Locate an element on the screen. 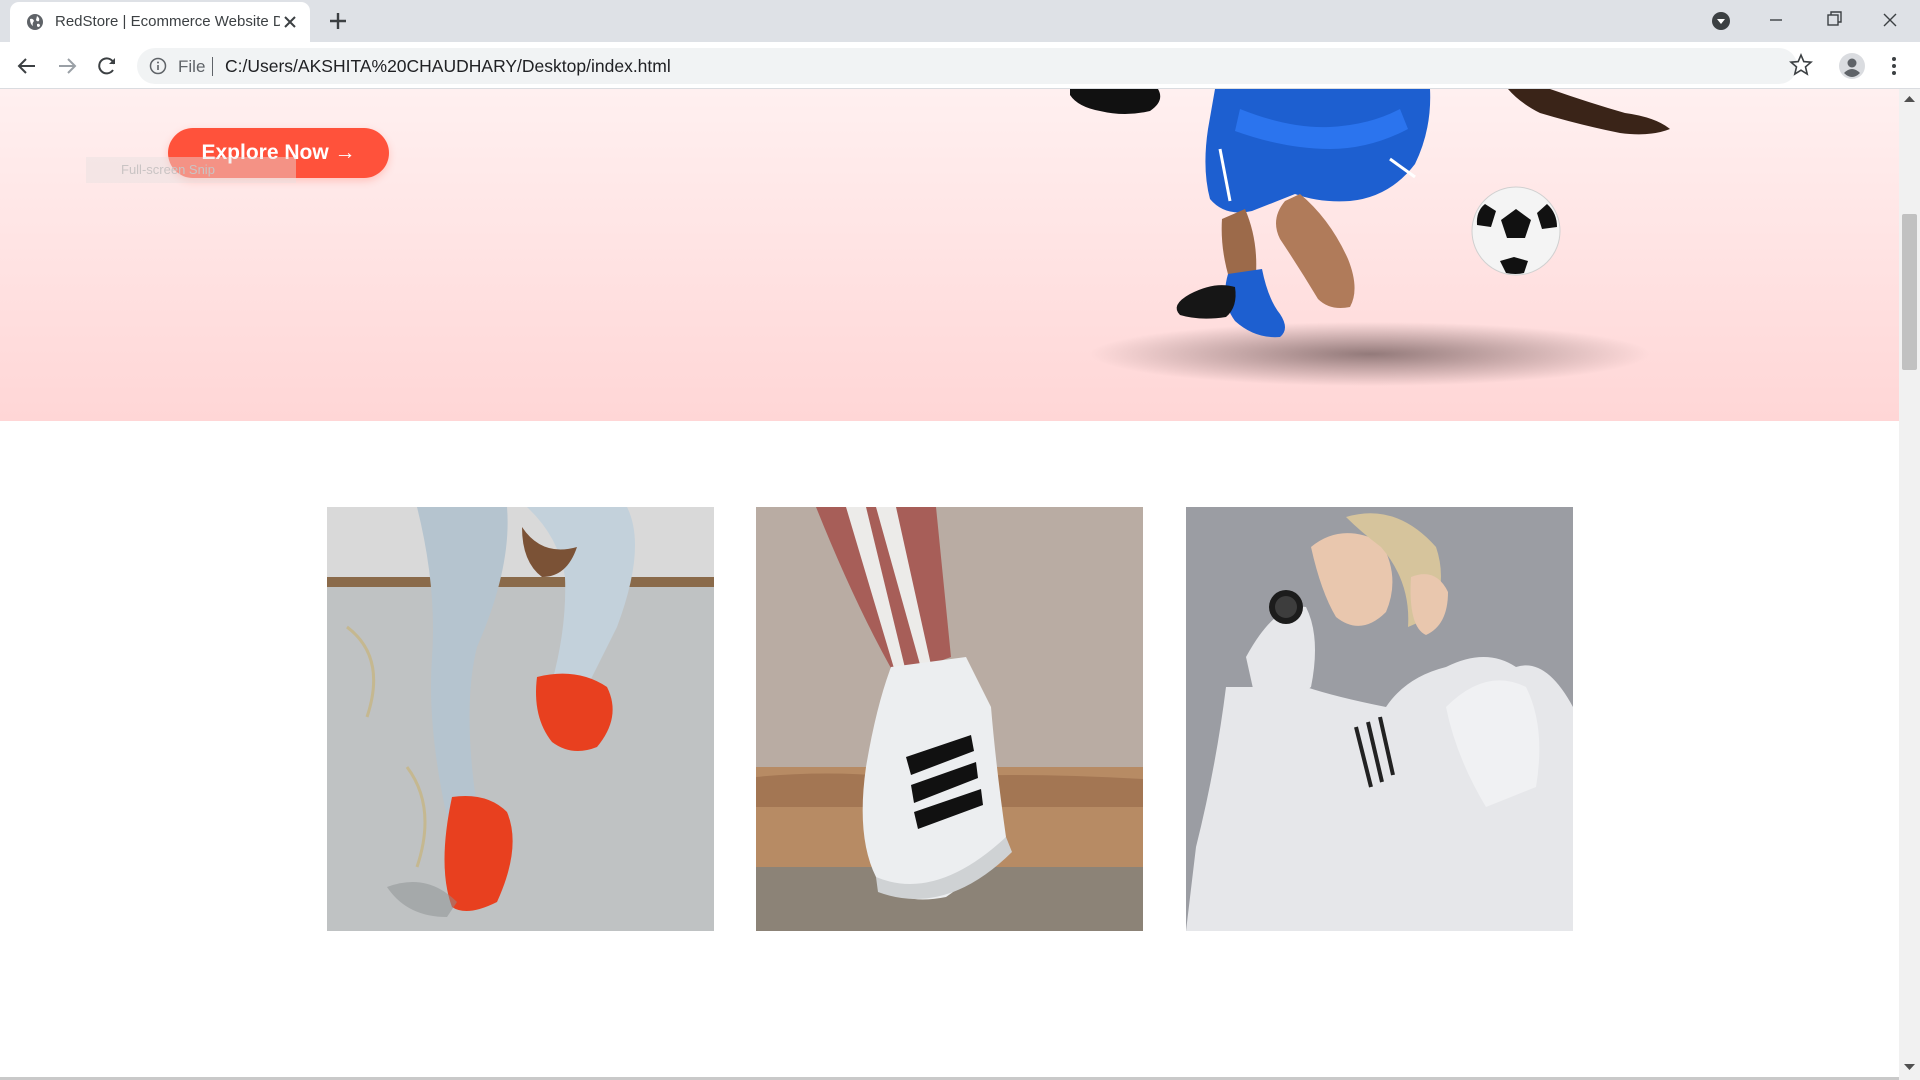  menu-icon is located at coordinates (1894, 66).